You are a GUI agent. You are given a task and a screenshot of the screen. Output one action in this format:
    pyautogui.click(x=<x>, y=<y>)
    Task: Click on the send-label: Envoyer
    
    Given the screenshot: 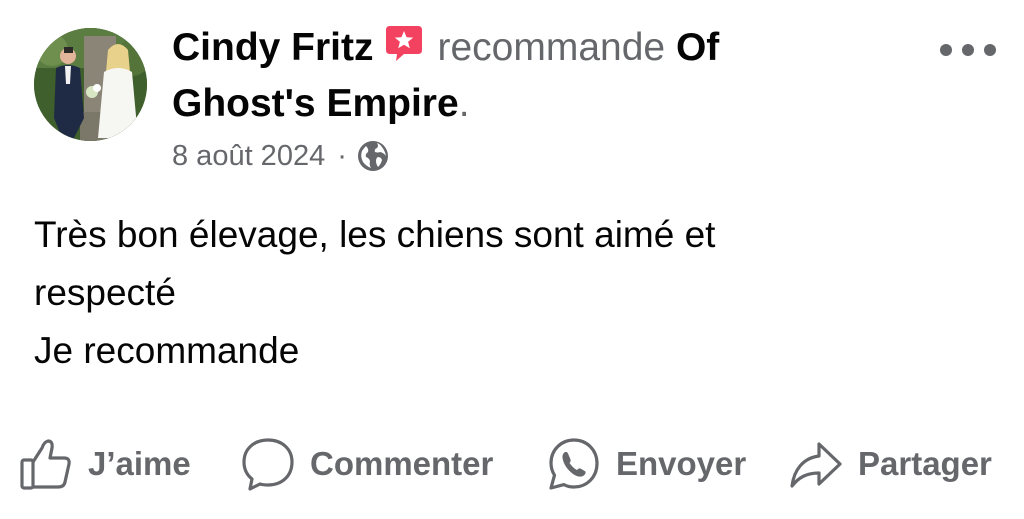 What is the action you would take?
    pyautogui.click(x=681, y=463)
    